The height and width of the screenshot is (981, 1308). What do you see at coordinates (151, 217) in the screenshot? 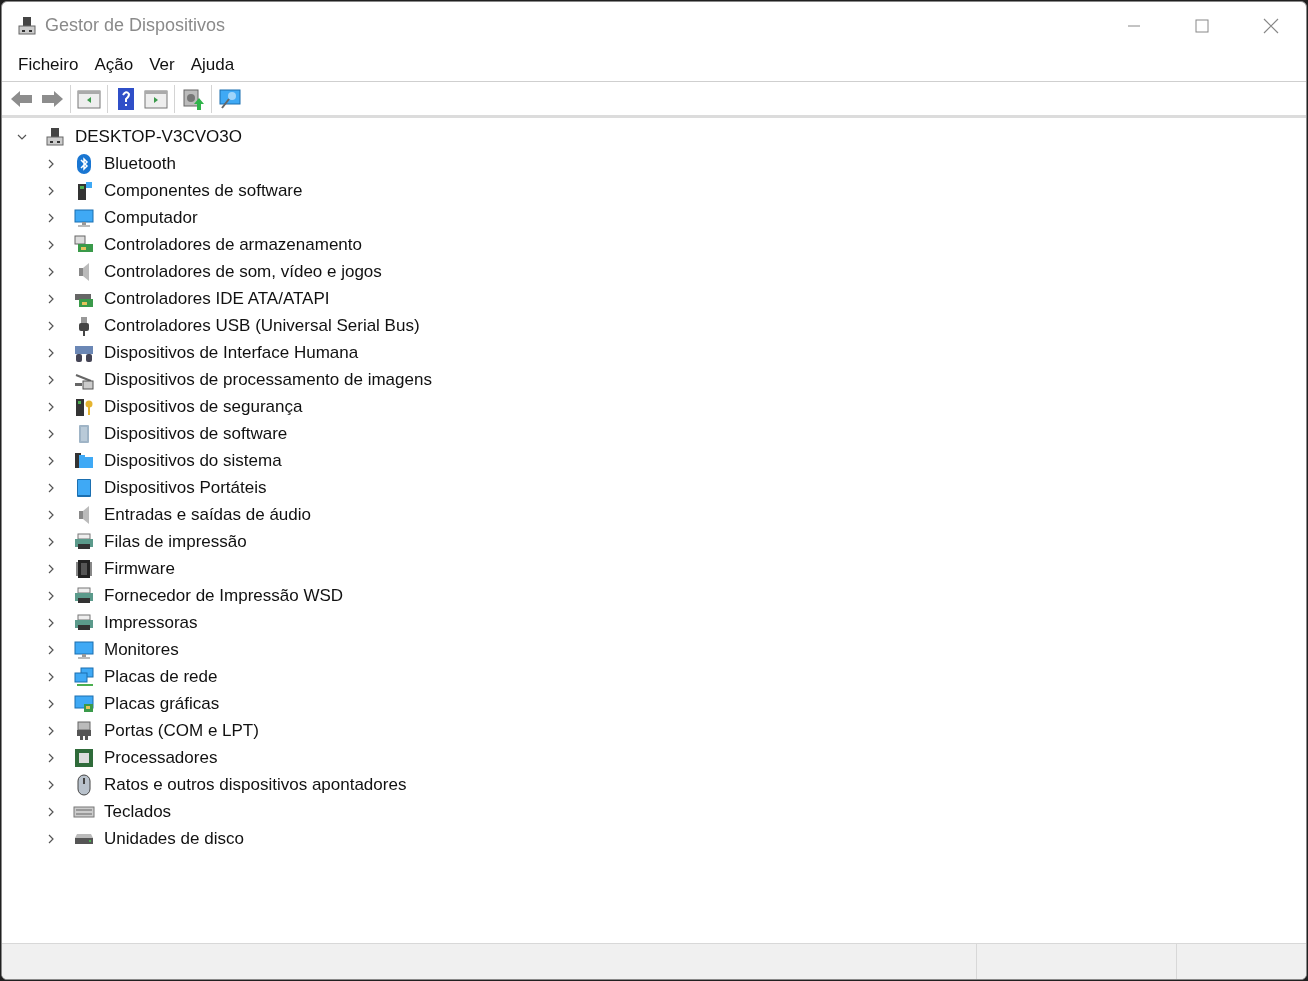
I see `tree-item: Computador` at bounding box center [151, 217].